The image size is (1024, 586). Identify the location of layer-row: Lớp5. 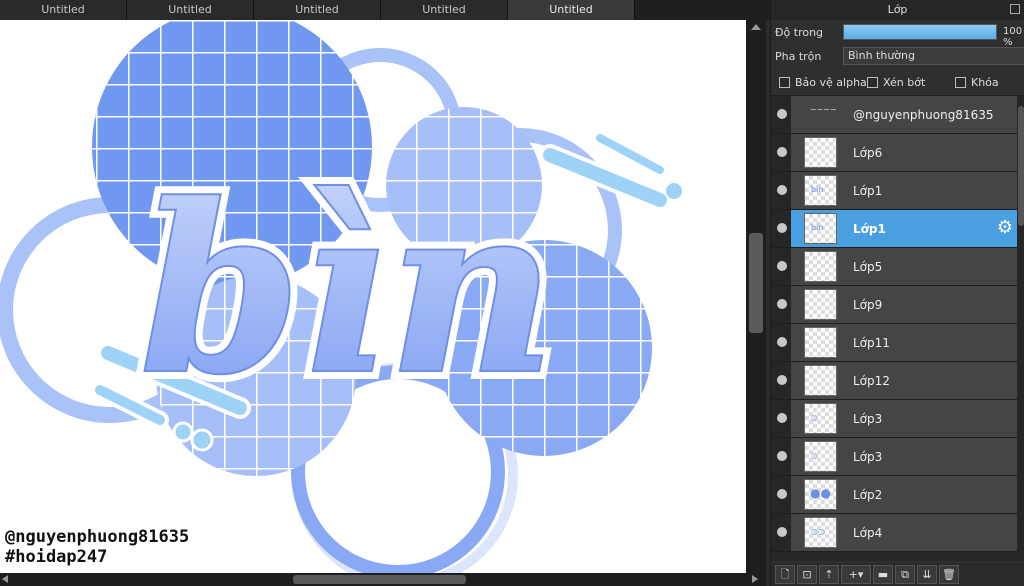
(894, 267).